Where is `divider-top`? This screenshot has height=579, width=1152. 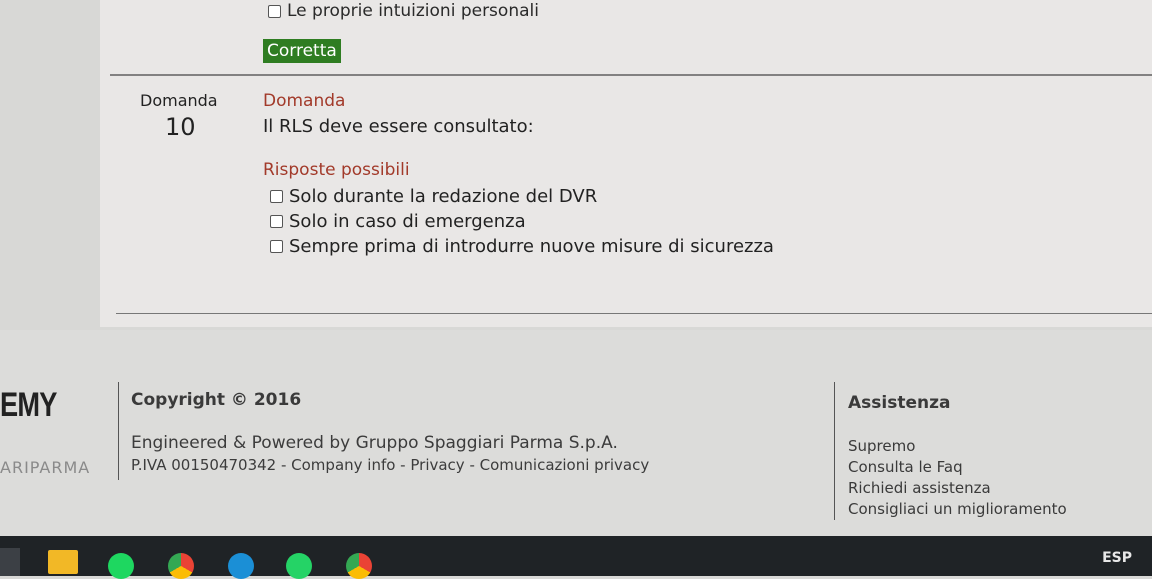
divider-top is located at coordinates (631, 75).